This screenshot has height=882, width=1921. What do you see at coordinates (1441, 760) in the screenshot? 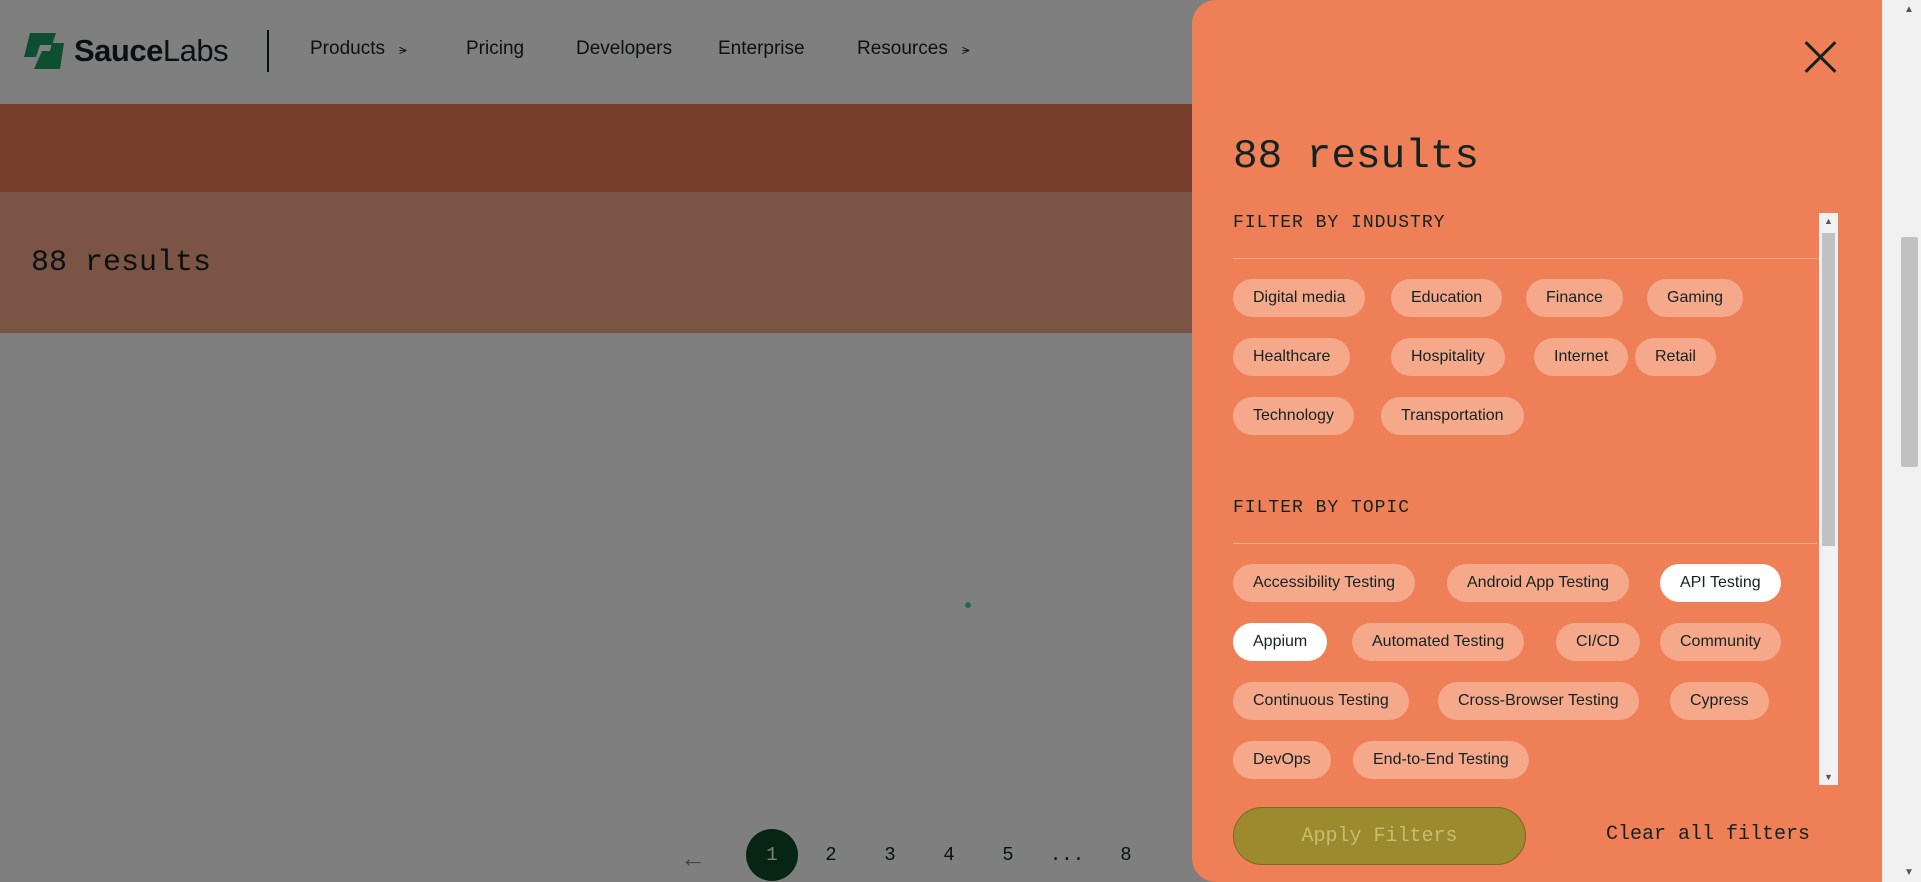
I see `topic-filter-end-to-end-testing: End-to-End Testing` at bounding box center [1441, 760].